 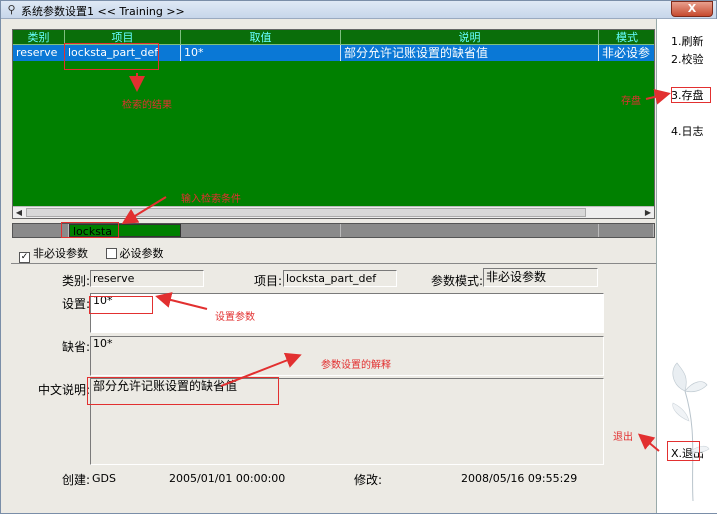 I want to click on modified-time: 2008/05/16 09:55:29, so click(x=519, y=478).